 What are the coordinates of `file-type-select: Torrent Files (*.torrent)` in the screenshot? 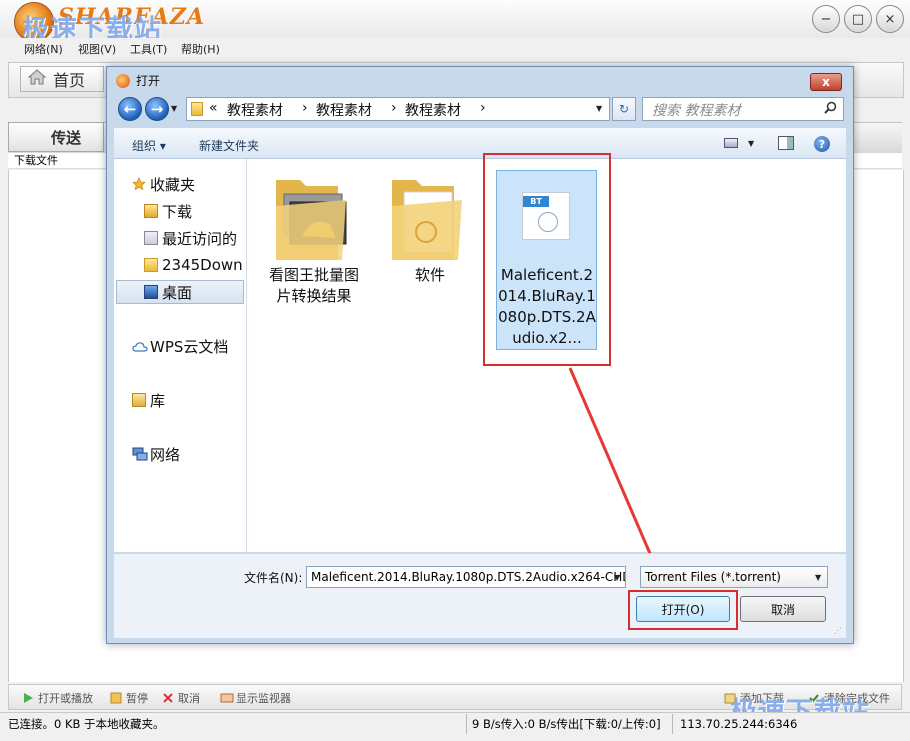 It's located at (734, 577).